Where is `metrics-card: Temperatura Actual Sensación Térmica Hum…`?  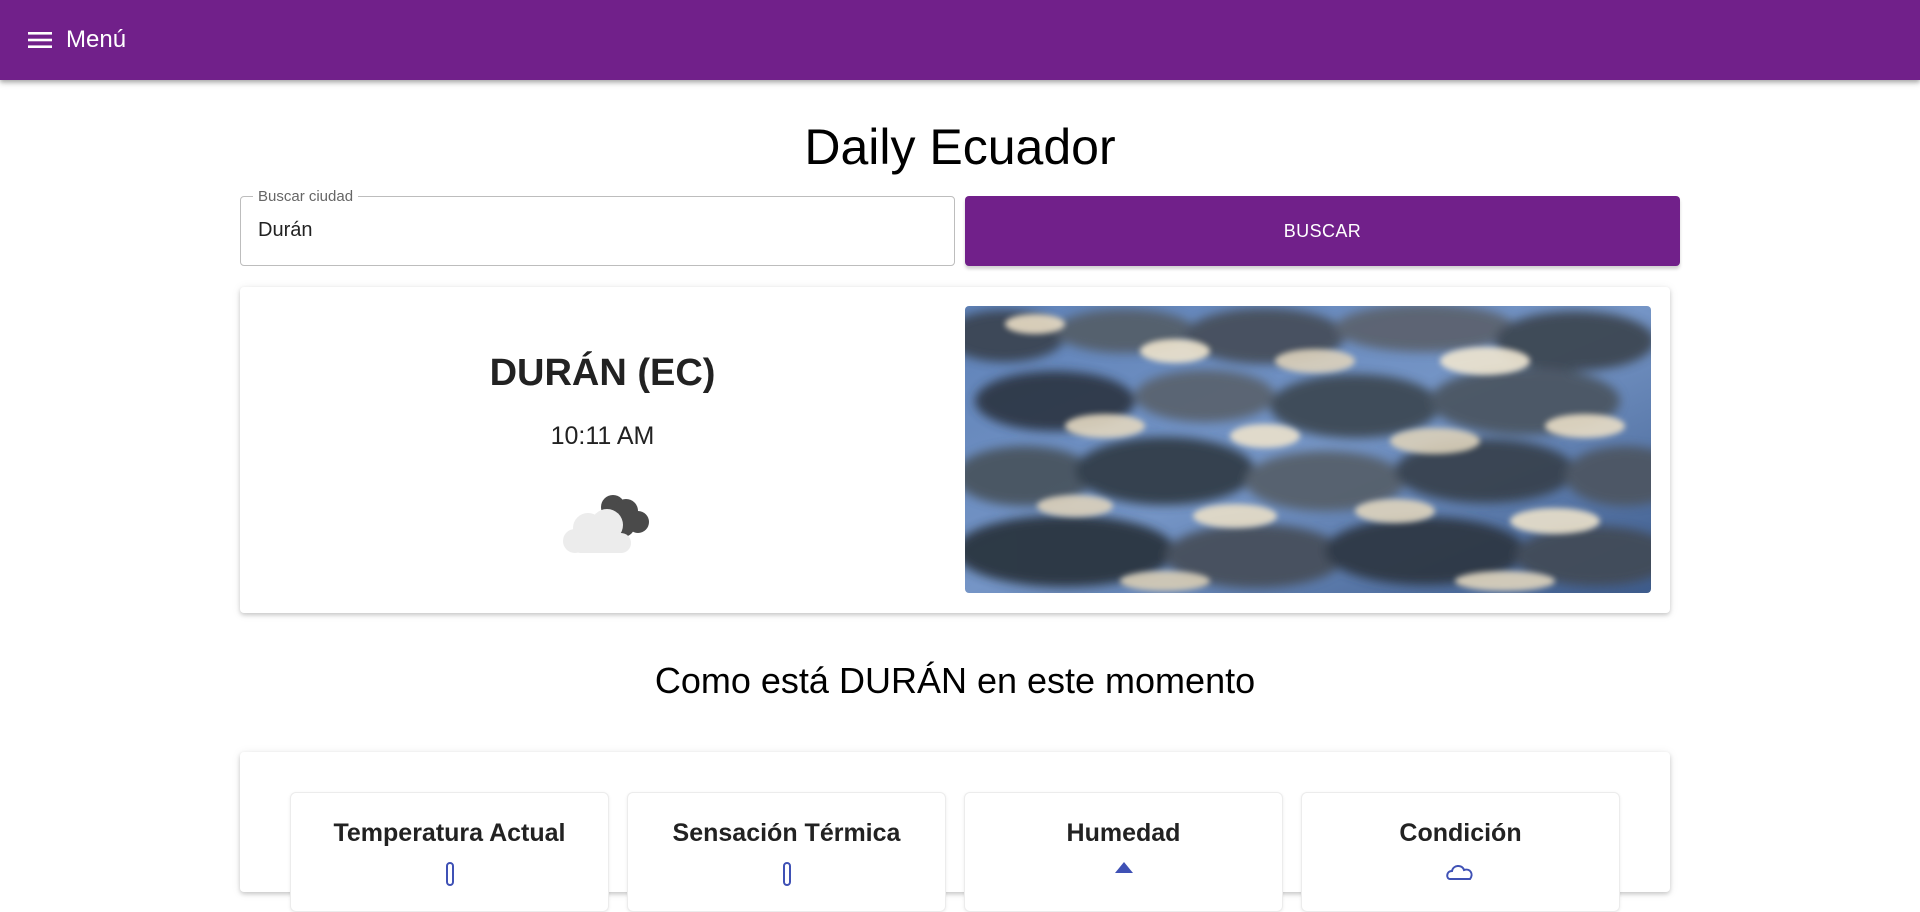 metrics-card: Temperatura Actual Sensación Térmica Hum… is located at coordinates (955, 832).